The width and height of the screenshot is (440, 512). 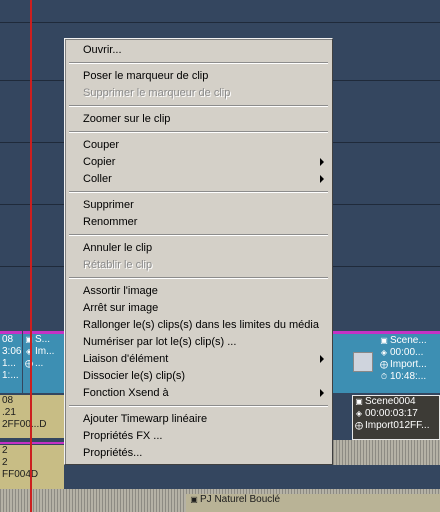 I want to click on audio-clip: 2 2 FF004D, so click(x=32, y=467).